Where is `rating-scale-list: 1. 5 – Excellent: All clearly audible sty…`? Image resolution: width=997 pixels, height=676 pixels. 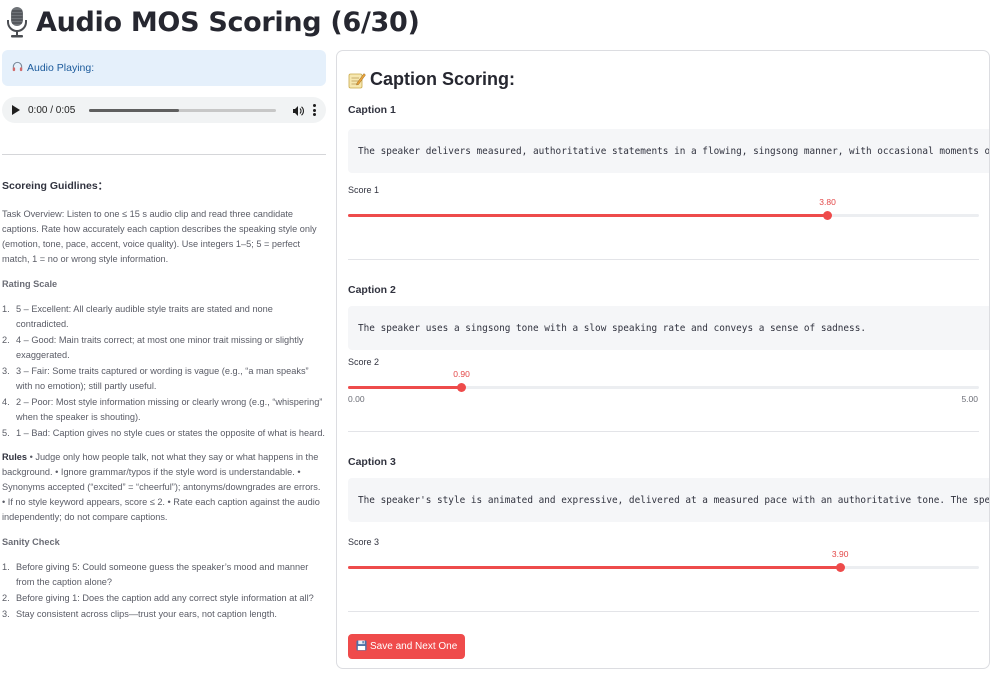
rating-scale-list: 1. 5 – Excellent: All clearly audible sty… is located at coordinates (164, 371).